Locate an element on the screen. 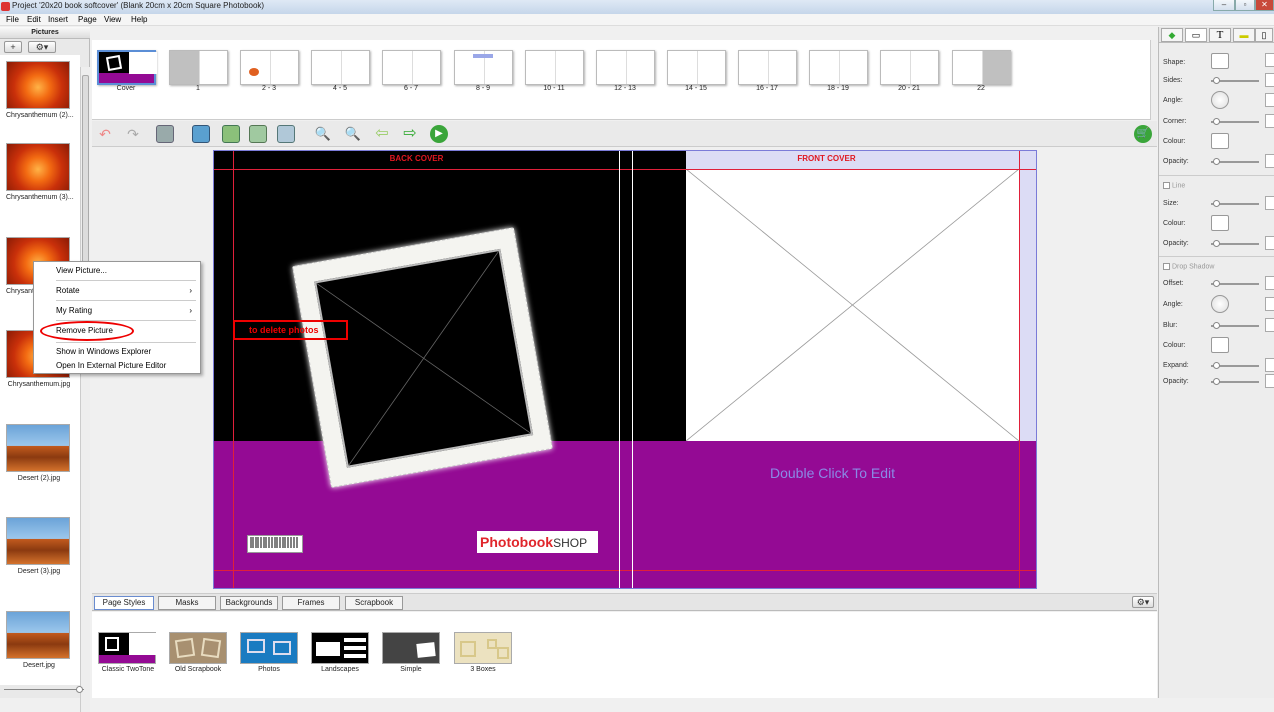 This screenshot has width=1274, height=712. add-text-icon is located at coordinates (231, 134).